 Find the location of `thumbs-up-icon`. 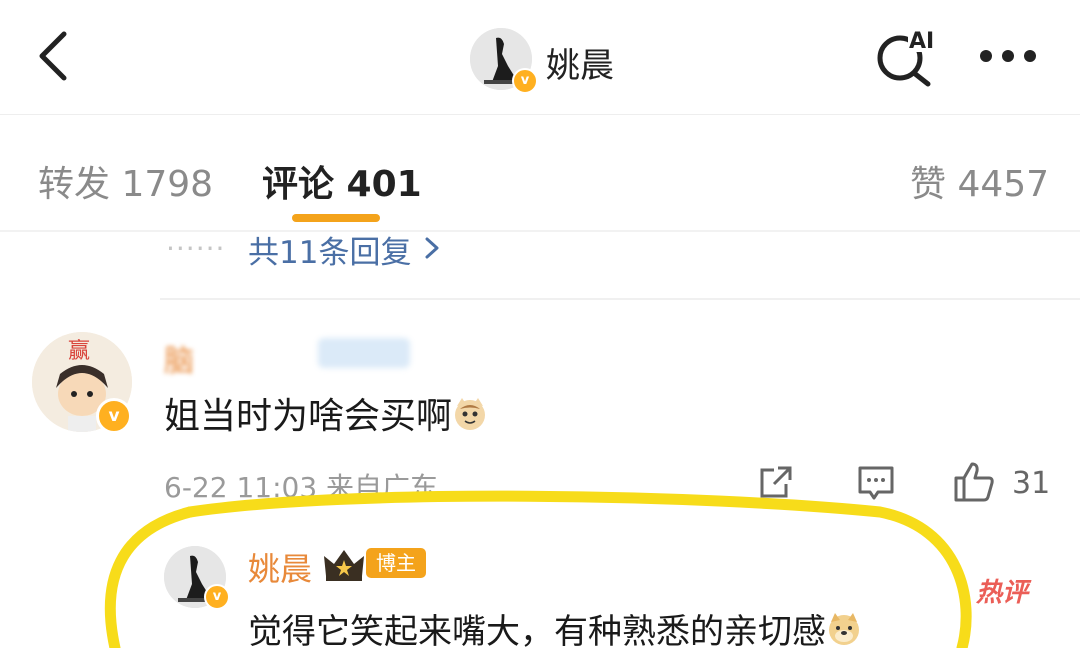

thumbs-up-icon is located at coordinates (975, 481).